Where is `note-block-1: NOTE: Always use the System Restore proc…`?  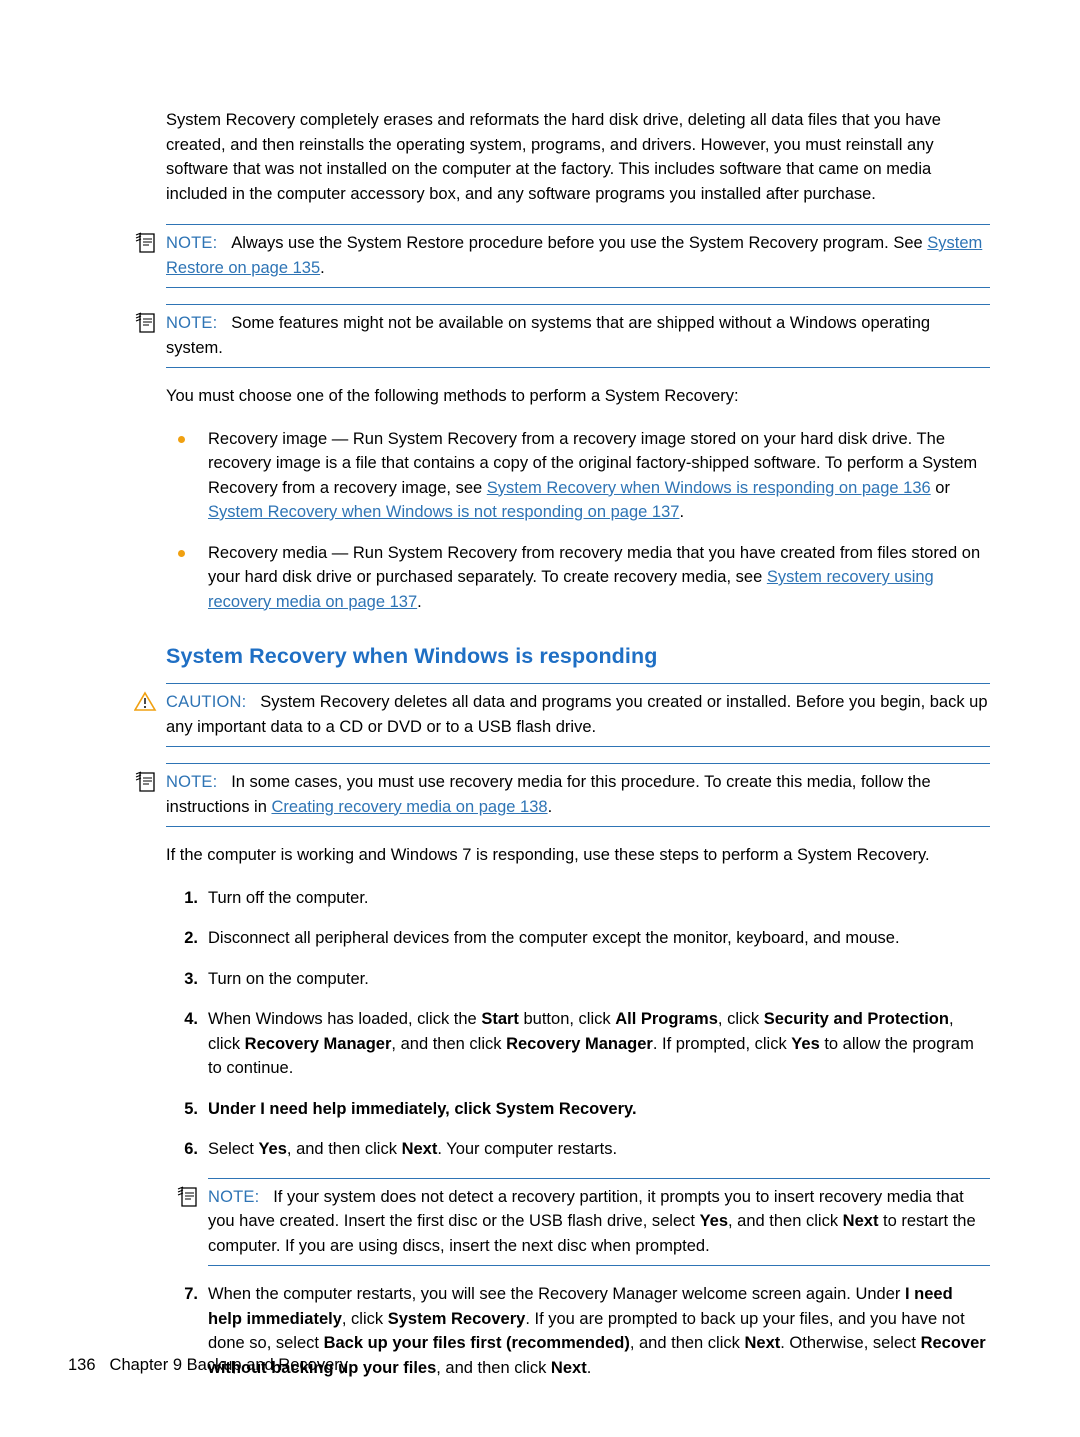
note-block-1: NOTE: Always use the System Restore proc… is located at coordinates (562, 256).